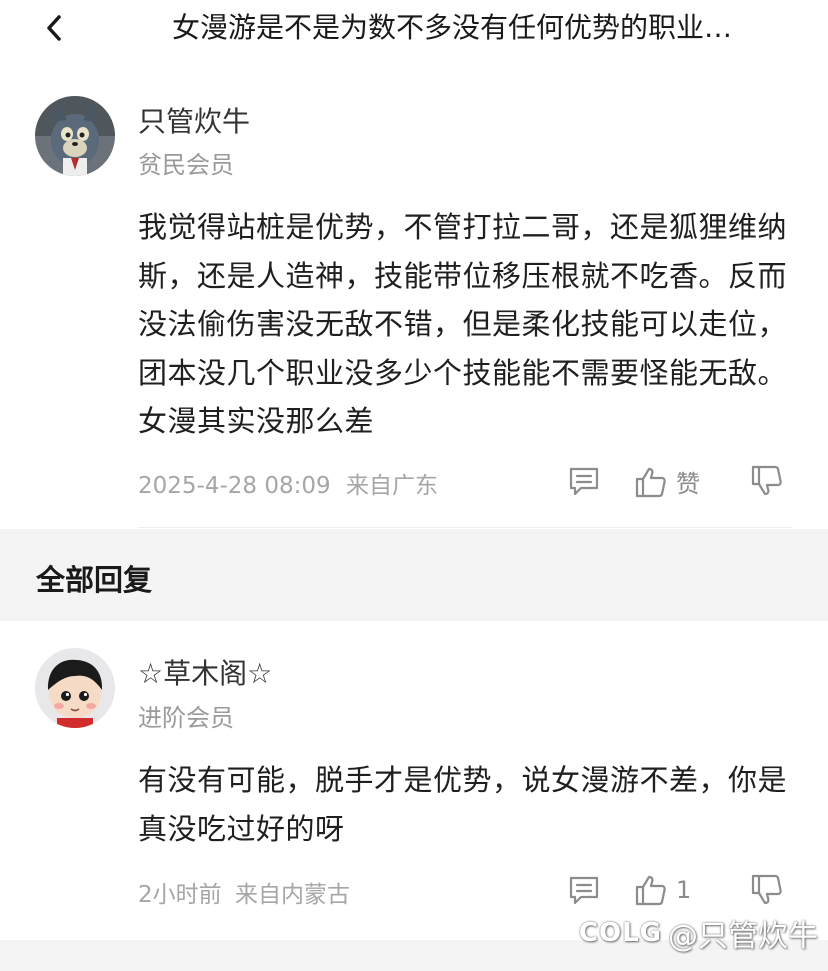 The height and width of the screenshot is (971, 828). Describe the element at coordinates (234, 486) in the screenshot. I see `post-timestamp: 2025-4-28 08:09` at that location.